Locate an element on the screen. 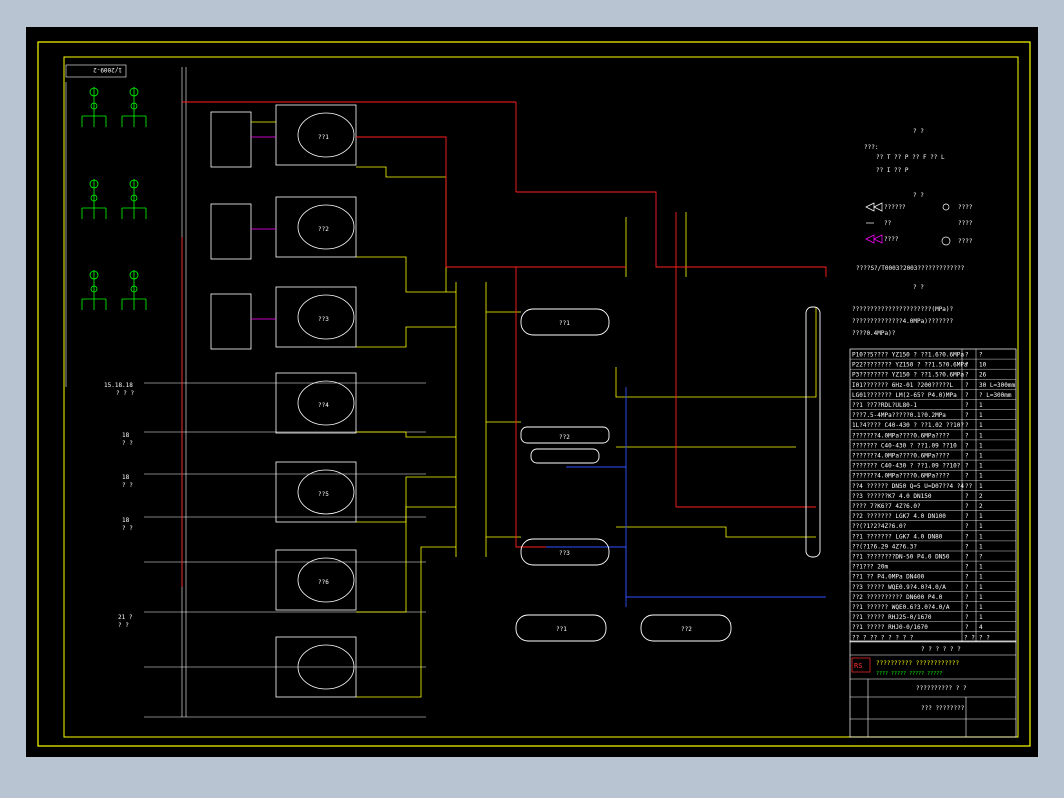 The width and height of the screenshot is (1064, 798). table-cell: ??????? C40-430 ? ??1.09 ??10? is located at coordinates (906, 466).